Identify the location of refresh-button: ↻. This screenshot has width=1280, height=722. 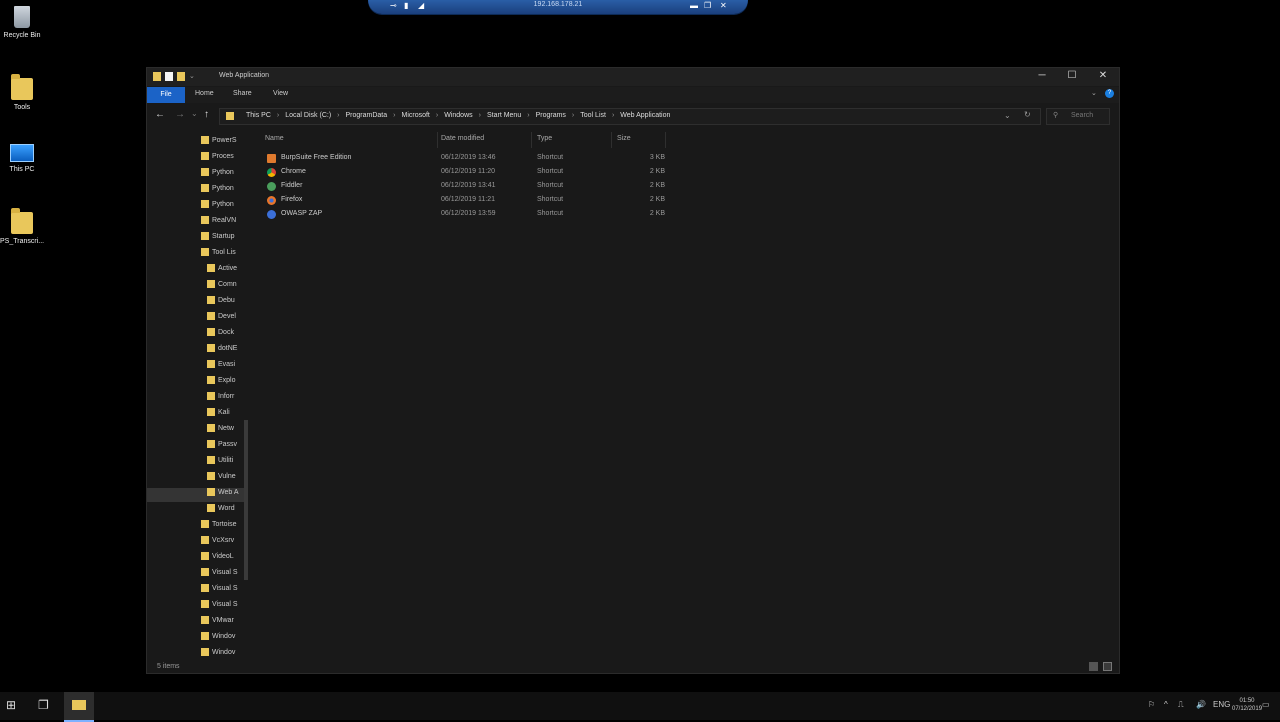
(1027, 114).